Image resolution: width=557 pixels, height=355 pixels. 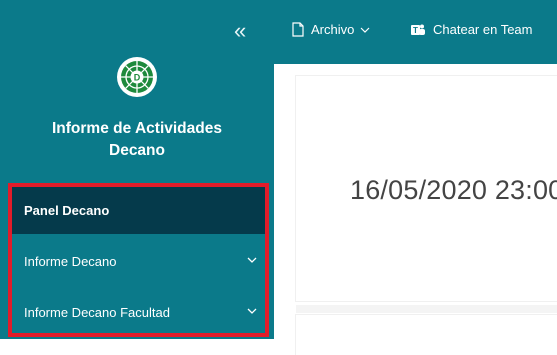 I want to click on sidebar-item-label: Informe Decano, so click(x=70, y=261).